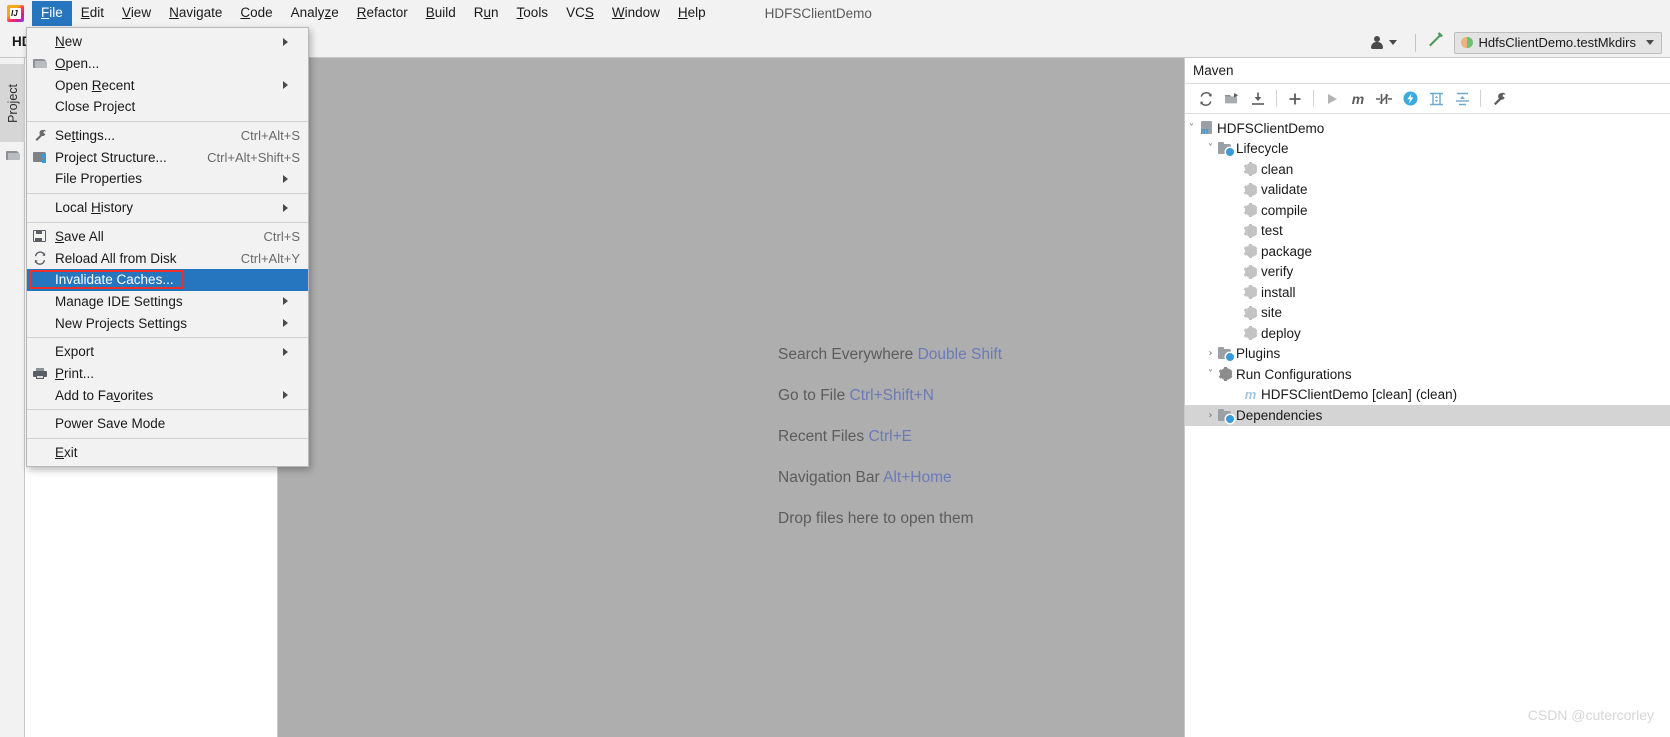  I want to click on folder-icon, so click(13, 155).